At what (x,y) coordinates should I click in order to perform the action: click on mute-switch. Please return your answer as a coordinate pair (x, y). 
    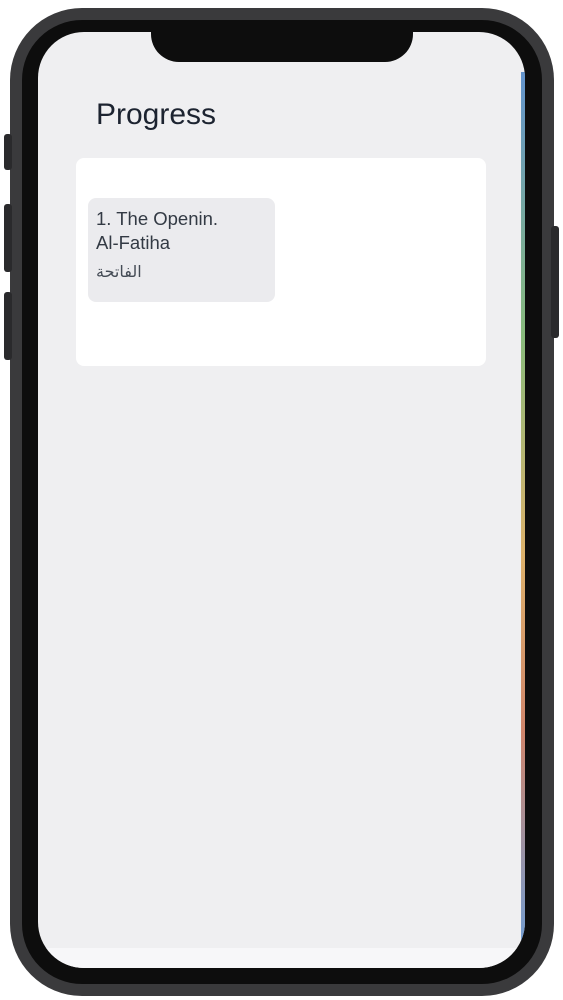
    Looking at the image, I should click on (8, 152).